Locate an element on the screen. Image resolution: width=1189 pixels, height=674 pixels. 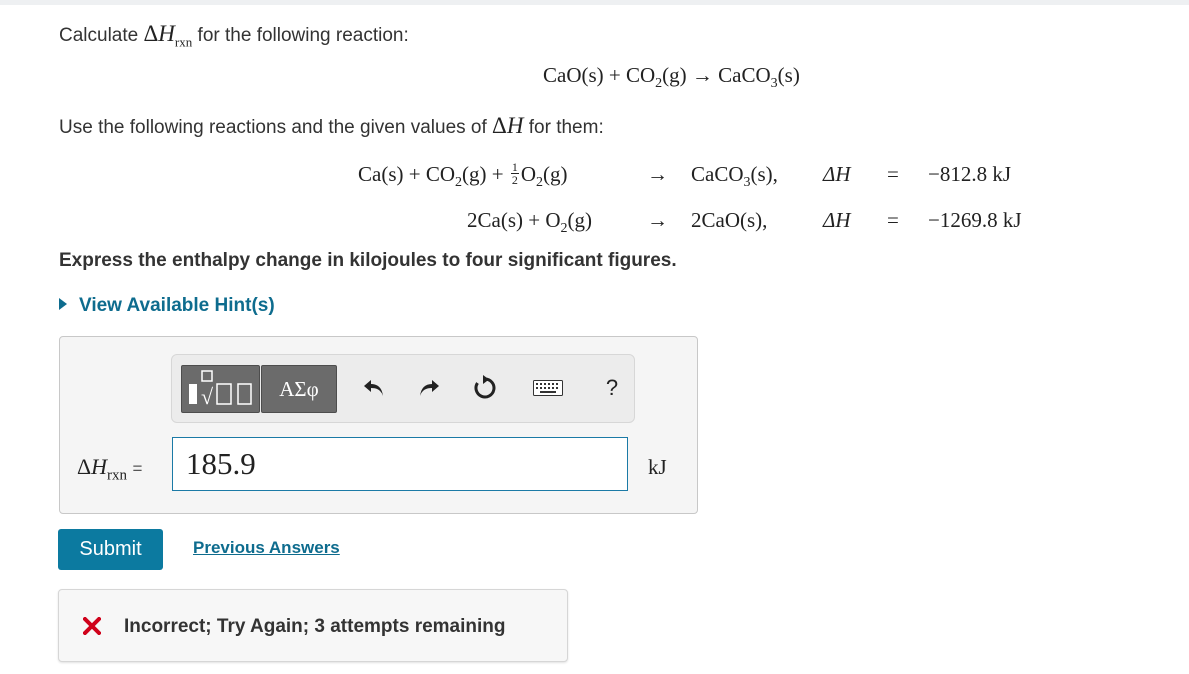
templates-button: √ is located at coordinates (220, 389).